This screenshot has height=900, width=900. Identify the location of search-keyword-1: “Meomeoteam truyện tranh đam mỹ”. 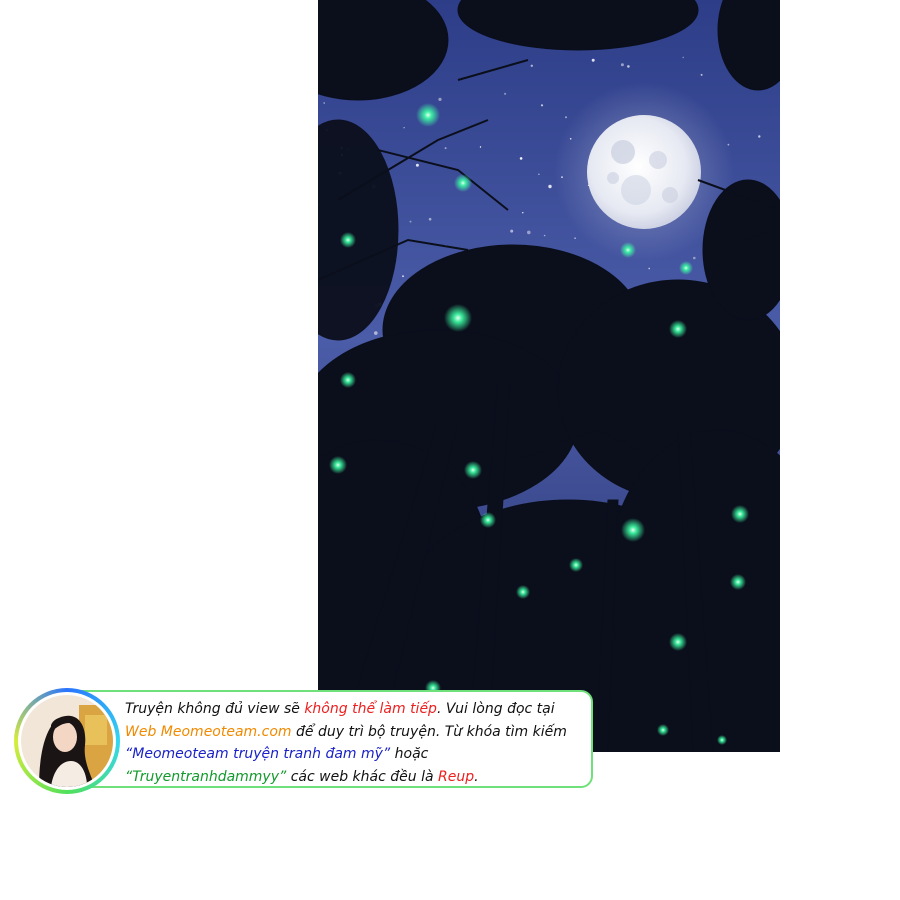
(258, 754).